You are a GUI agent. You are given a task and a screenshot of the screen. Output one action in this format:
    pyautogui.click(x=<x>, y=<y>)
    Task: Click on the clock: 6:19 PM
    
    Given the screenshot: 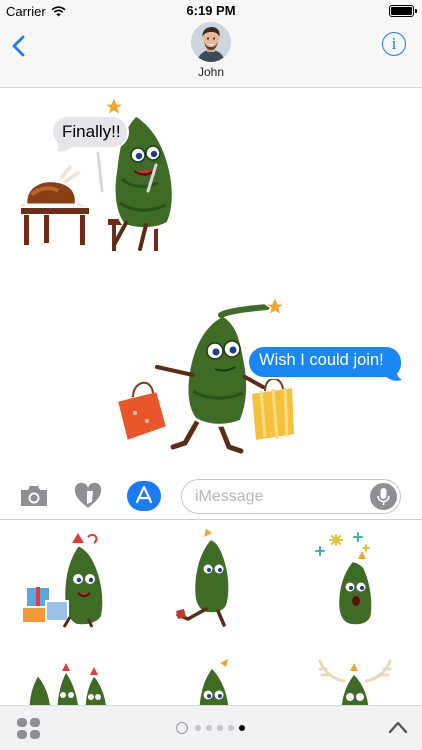 What is the action you would take?
    pyautogui.click(x=211, y=10)
    